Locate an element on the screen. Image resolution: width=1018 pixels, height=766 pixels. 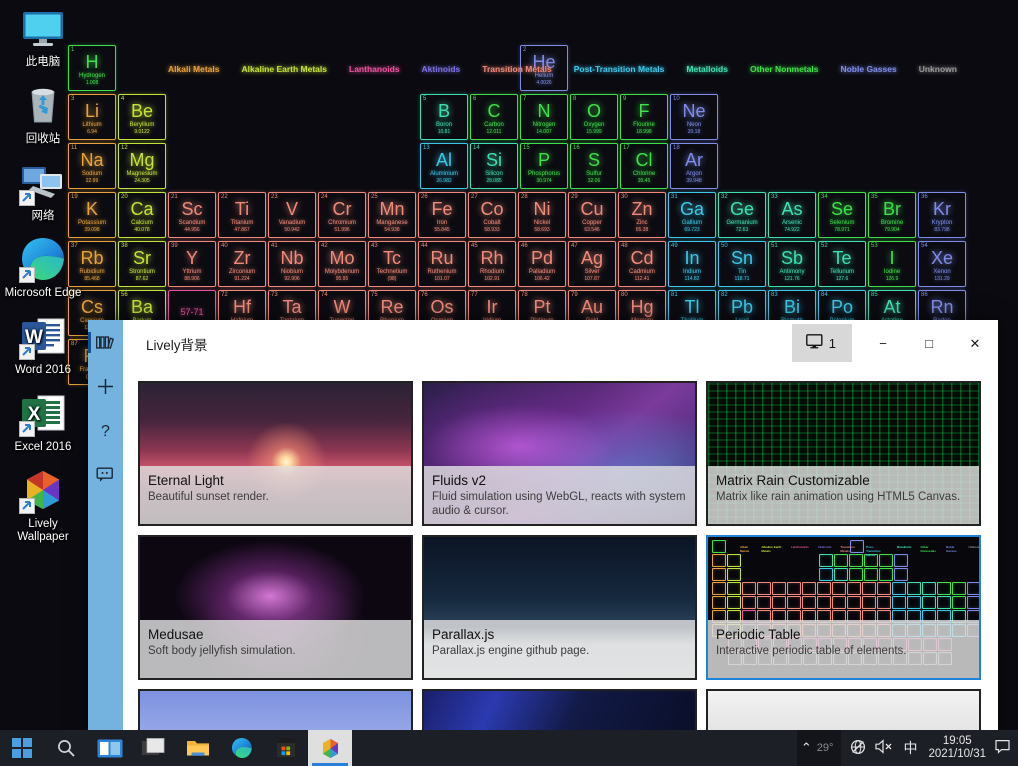
start-button is located at coordinates (22, 748).